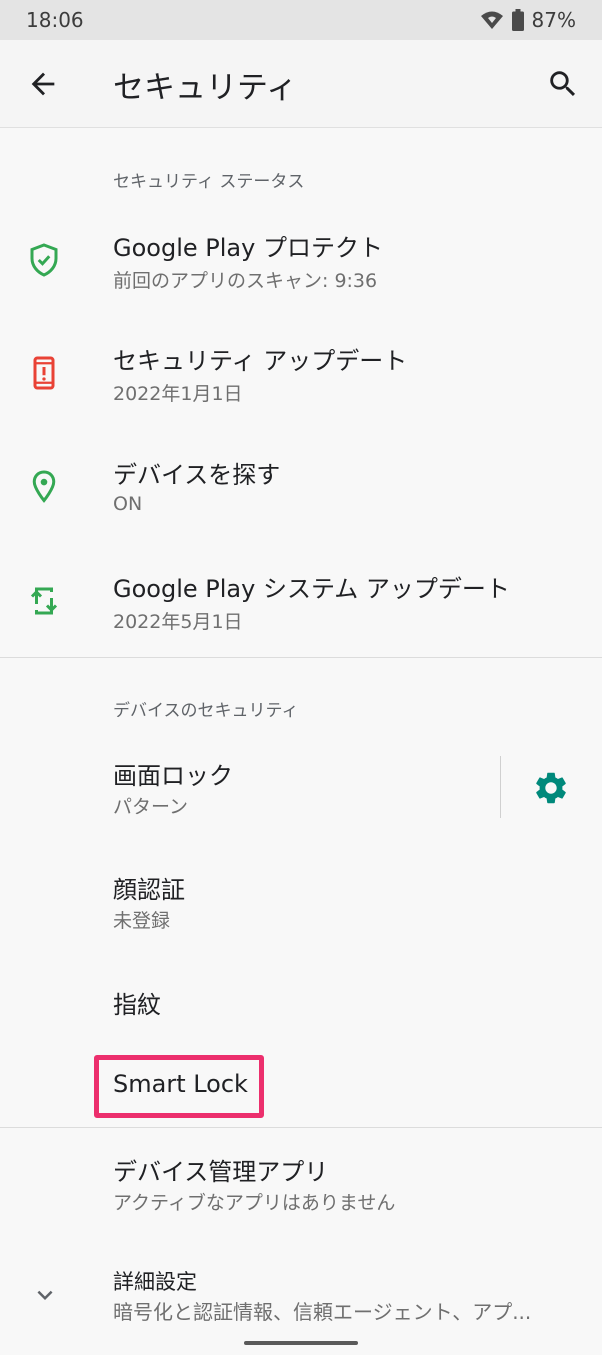  Describe the element at coordinates (248, 248) in the screenshot. I see `item-title: Google Play プロテクト` at that location.